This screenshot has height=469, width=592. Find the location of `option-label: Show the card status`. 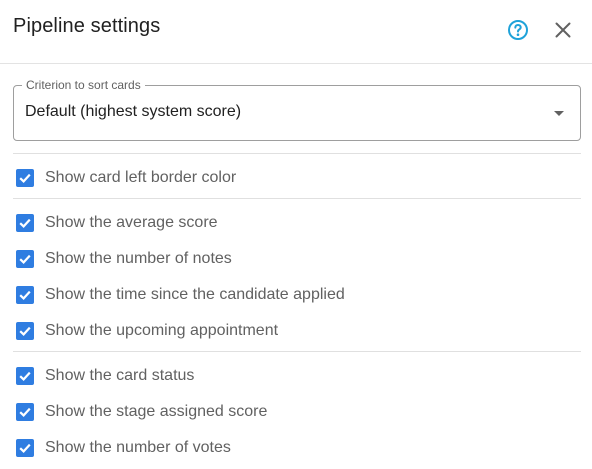

option-label: Show the card status is located at coordinates (120, 375).